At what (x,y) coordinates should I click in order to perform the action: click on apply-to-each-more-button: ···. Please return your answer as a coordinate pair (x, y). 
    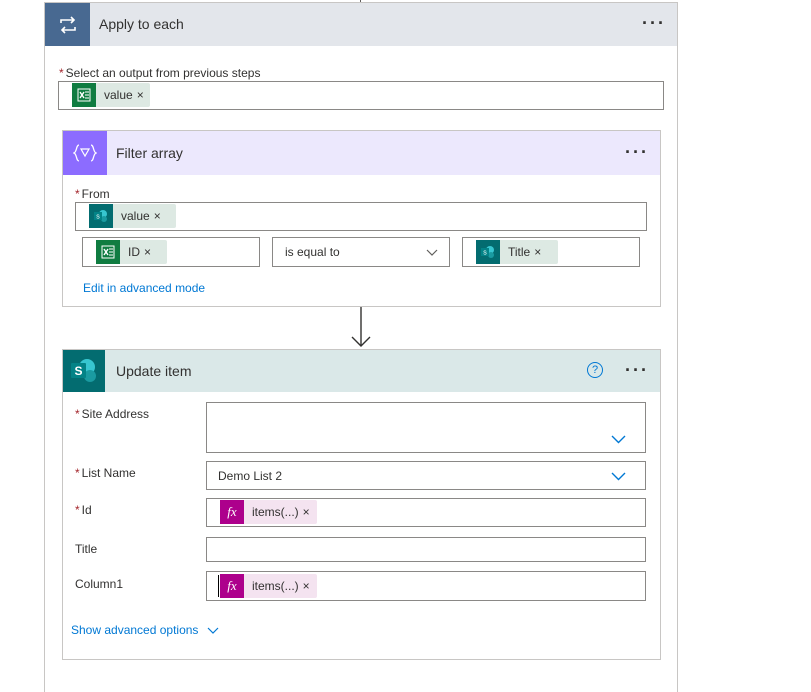
    Looking at the image, I should click on (654, 23).